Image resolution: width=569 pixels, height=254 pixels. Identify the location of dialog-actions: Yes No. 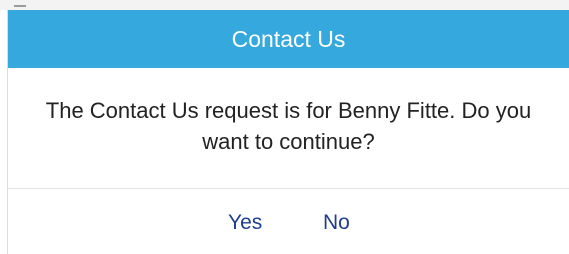
(288, 223).